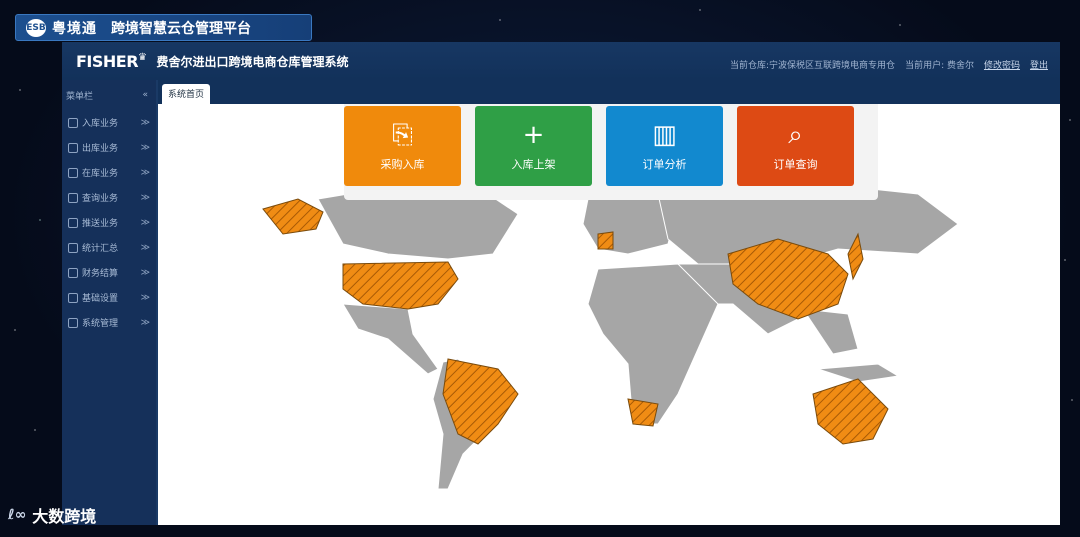 This screenshot has width=1080, height=537. I want to click on platform-brand: 粤境通, so click(74, 28).